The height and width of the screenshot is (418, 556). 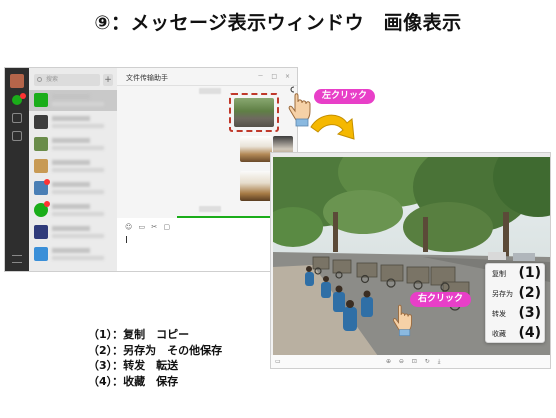 What do you see at coordinates (108, 80) in the screenshot?
I see `add-button: +` at bounding box center [108, 80].